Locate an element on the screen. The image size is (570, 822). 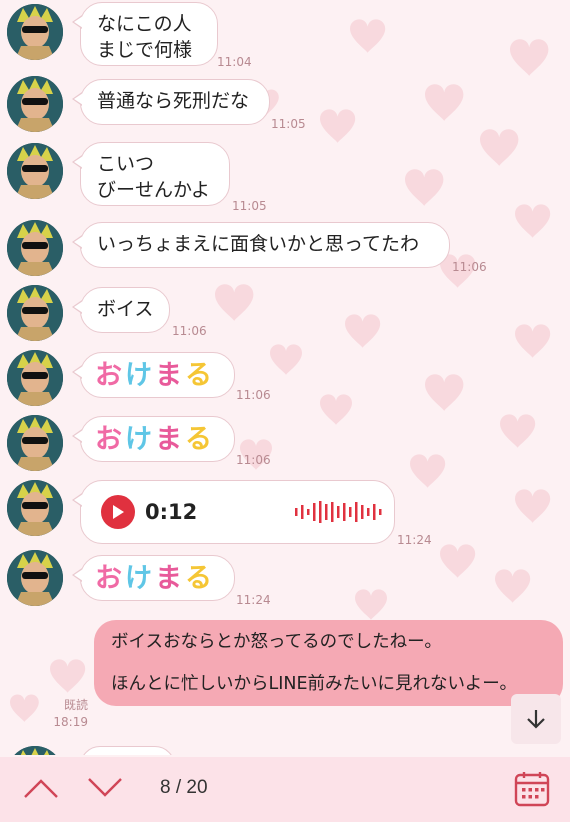
message-line: まじで何様 is located at coordinates (145, 50).